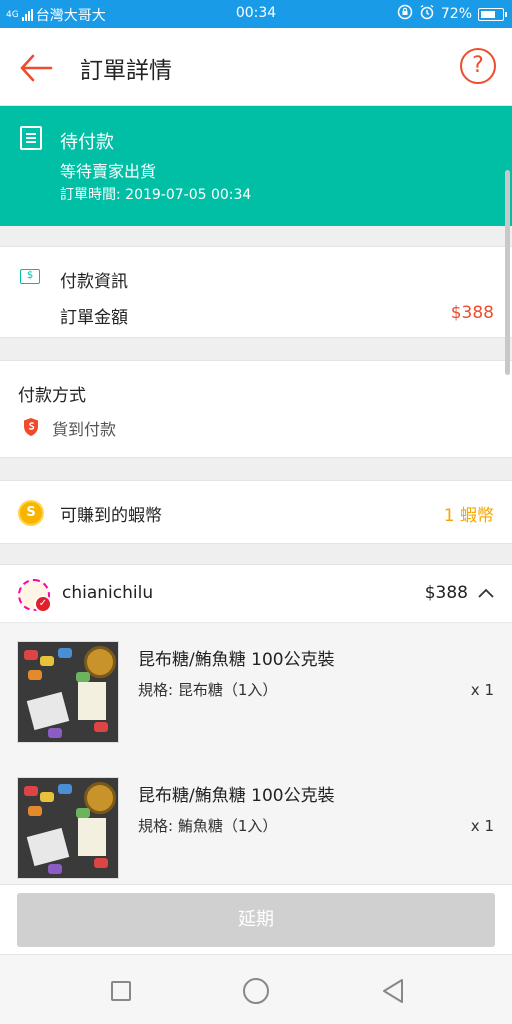  Describe the element at coordinates (87, 142) in the screenshot. I see `order-status-title: 待付款` at that location.